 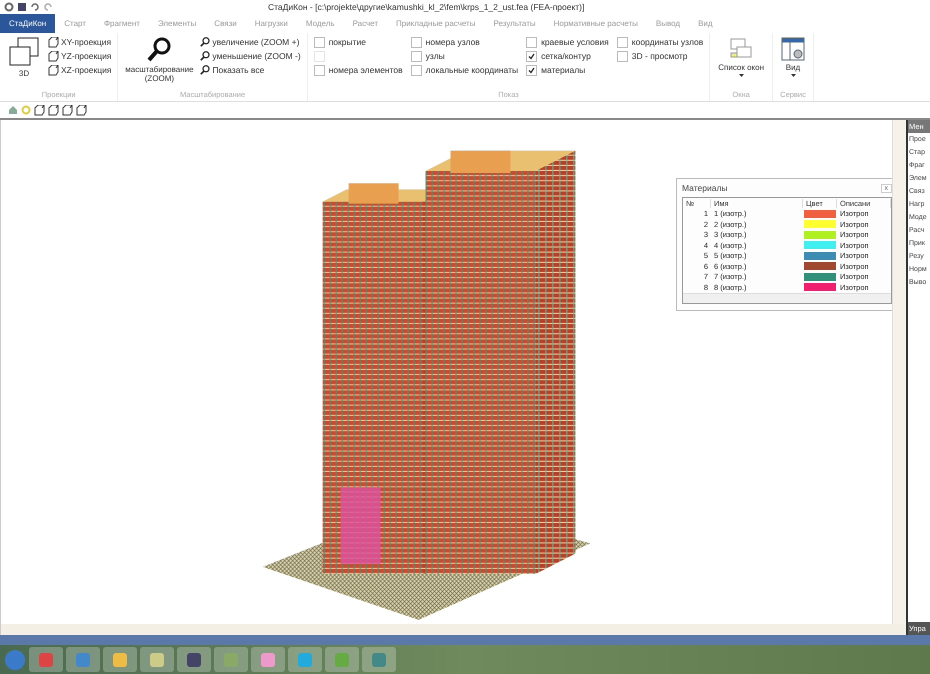 I want to click on ribbon-button: Показать все, so click(x=250, y=70).